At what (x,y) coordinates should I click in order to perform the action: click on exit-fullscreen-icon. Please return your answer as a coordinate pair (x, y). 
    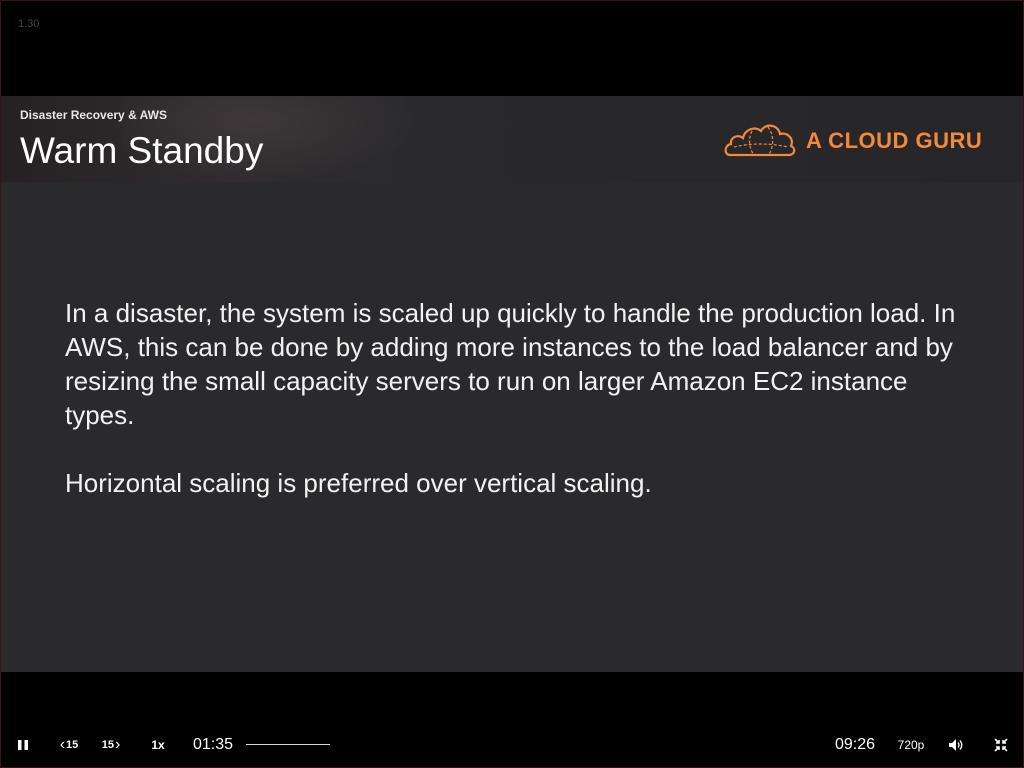
    Looking at the image, I should click on (1001, 745).